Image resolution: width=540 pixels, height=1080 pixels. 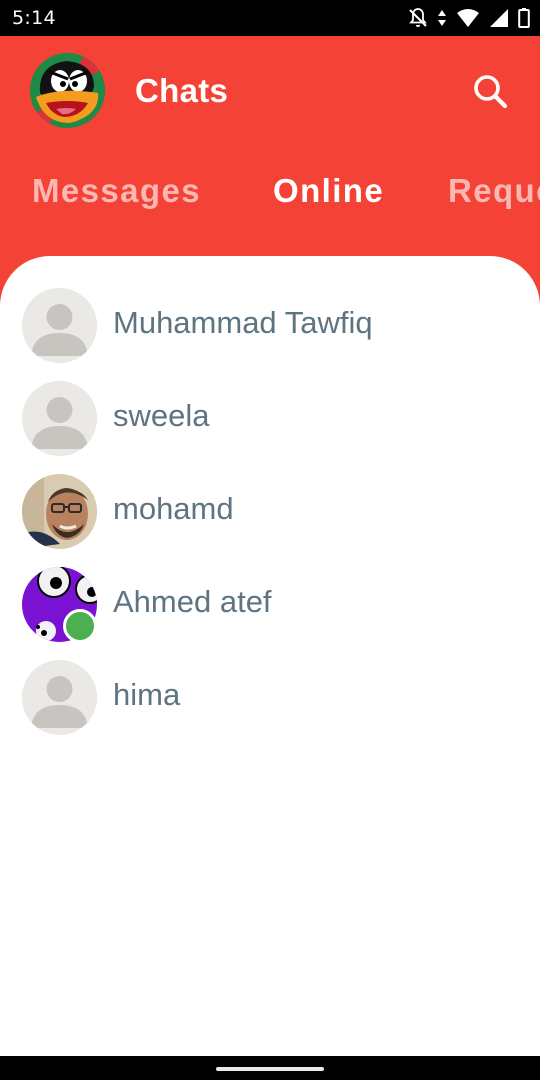 I want to click on data-arrows-icon, so click(x=442, y=18).